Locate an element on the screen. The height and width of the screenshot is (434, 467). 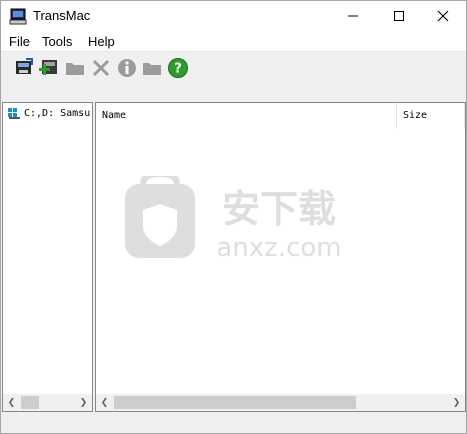
info-icon is located at coordinates (127, 68).